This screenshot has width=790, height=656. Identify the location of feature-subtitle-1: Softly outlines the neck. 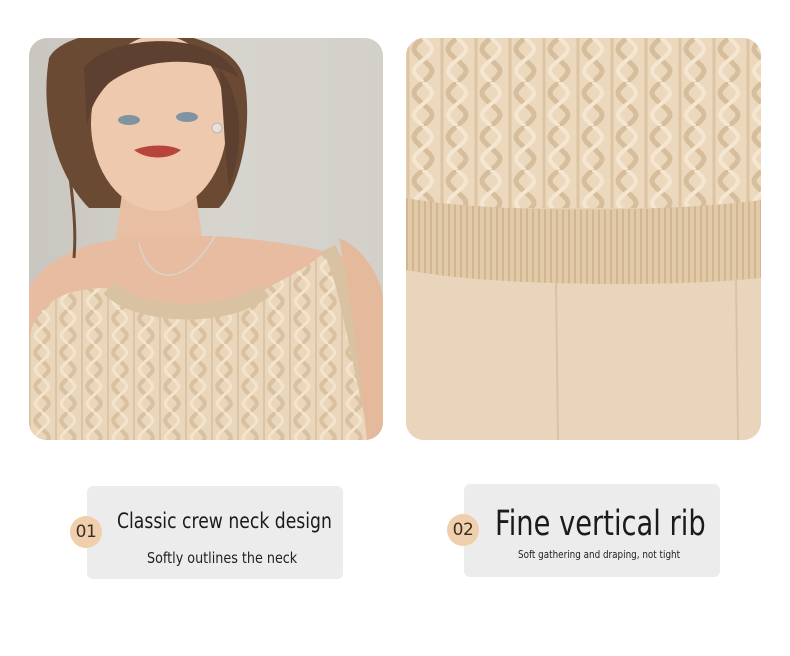
(222, 558).